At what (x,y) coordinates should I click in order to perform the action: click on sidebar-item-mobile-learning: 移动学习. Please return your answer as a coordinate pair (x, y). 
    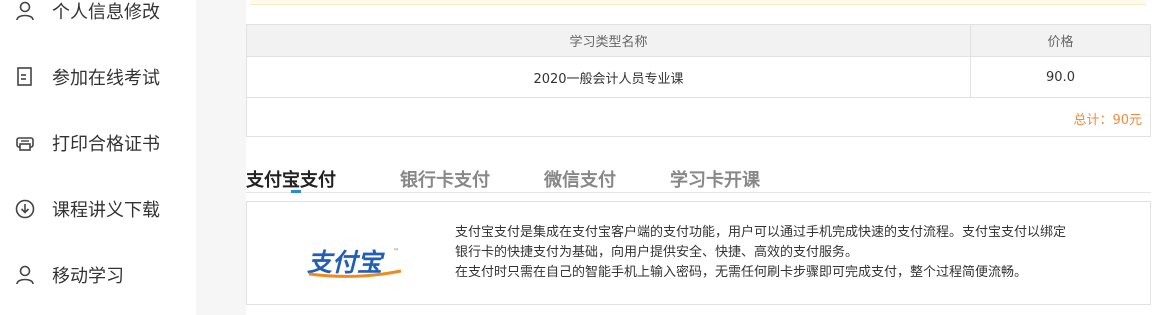
    Looking at the image, I should click on (69, 275).